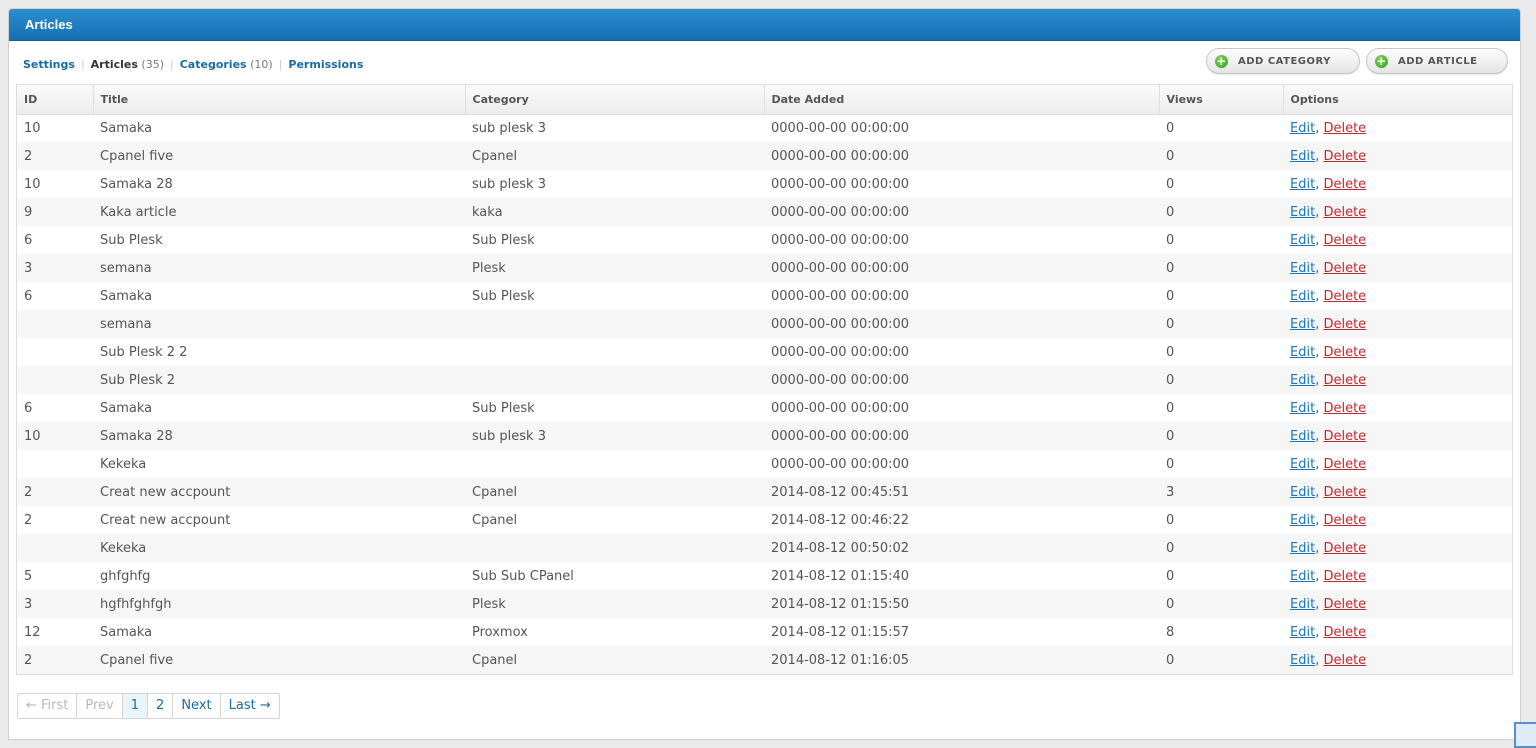 Image resolution: width=1536 pixels, height=748 pixels. Describe the element at coordinates (1283, 61) in the screenshot. I see `add-category-button: + ADD CATEGORY` at that location.